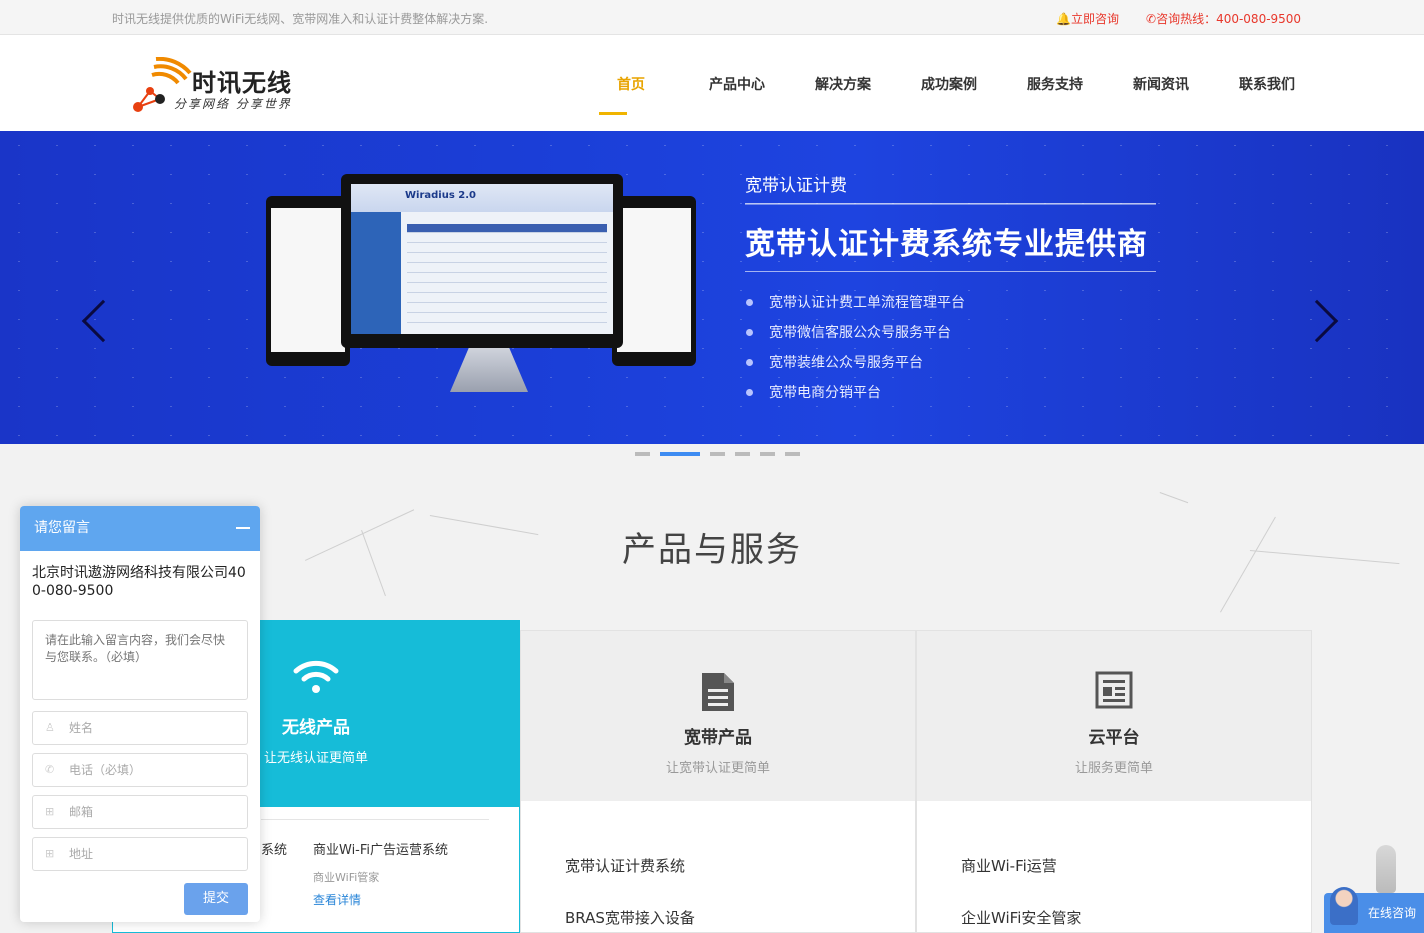 The image size is (1424, 933). What do you see at coordinates (308, 281) in the screenshot?
I see `left-phone-image` at bounding box center [308, 281].